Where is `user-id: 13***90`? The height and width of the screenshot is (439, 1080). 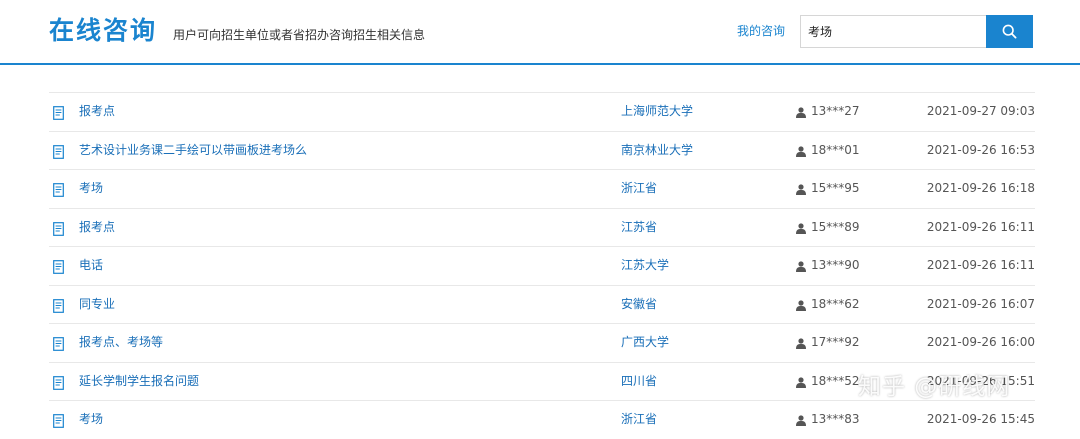
user-id: 13***90 is located at coordinates (835, 265).